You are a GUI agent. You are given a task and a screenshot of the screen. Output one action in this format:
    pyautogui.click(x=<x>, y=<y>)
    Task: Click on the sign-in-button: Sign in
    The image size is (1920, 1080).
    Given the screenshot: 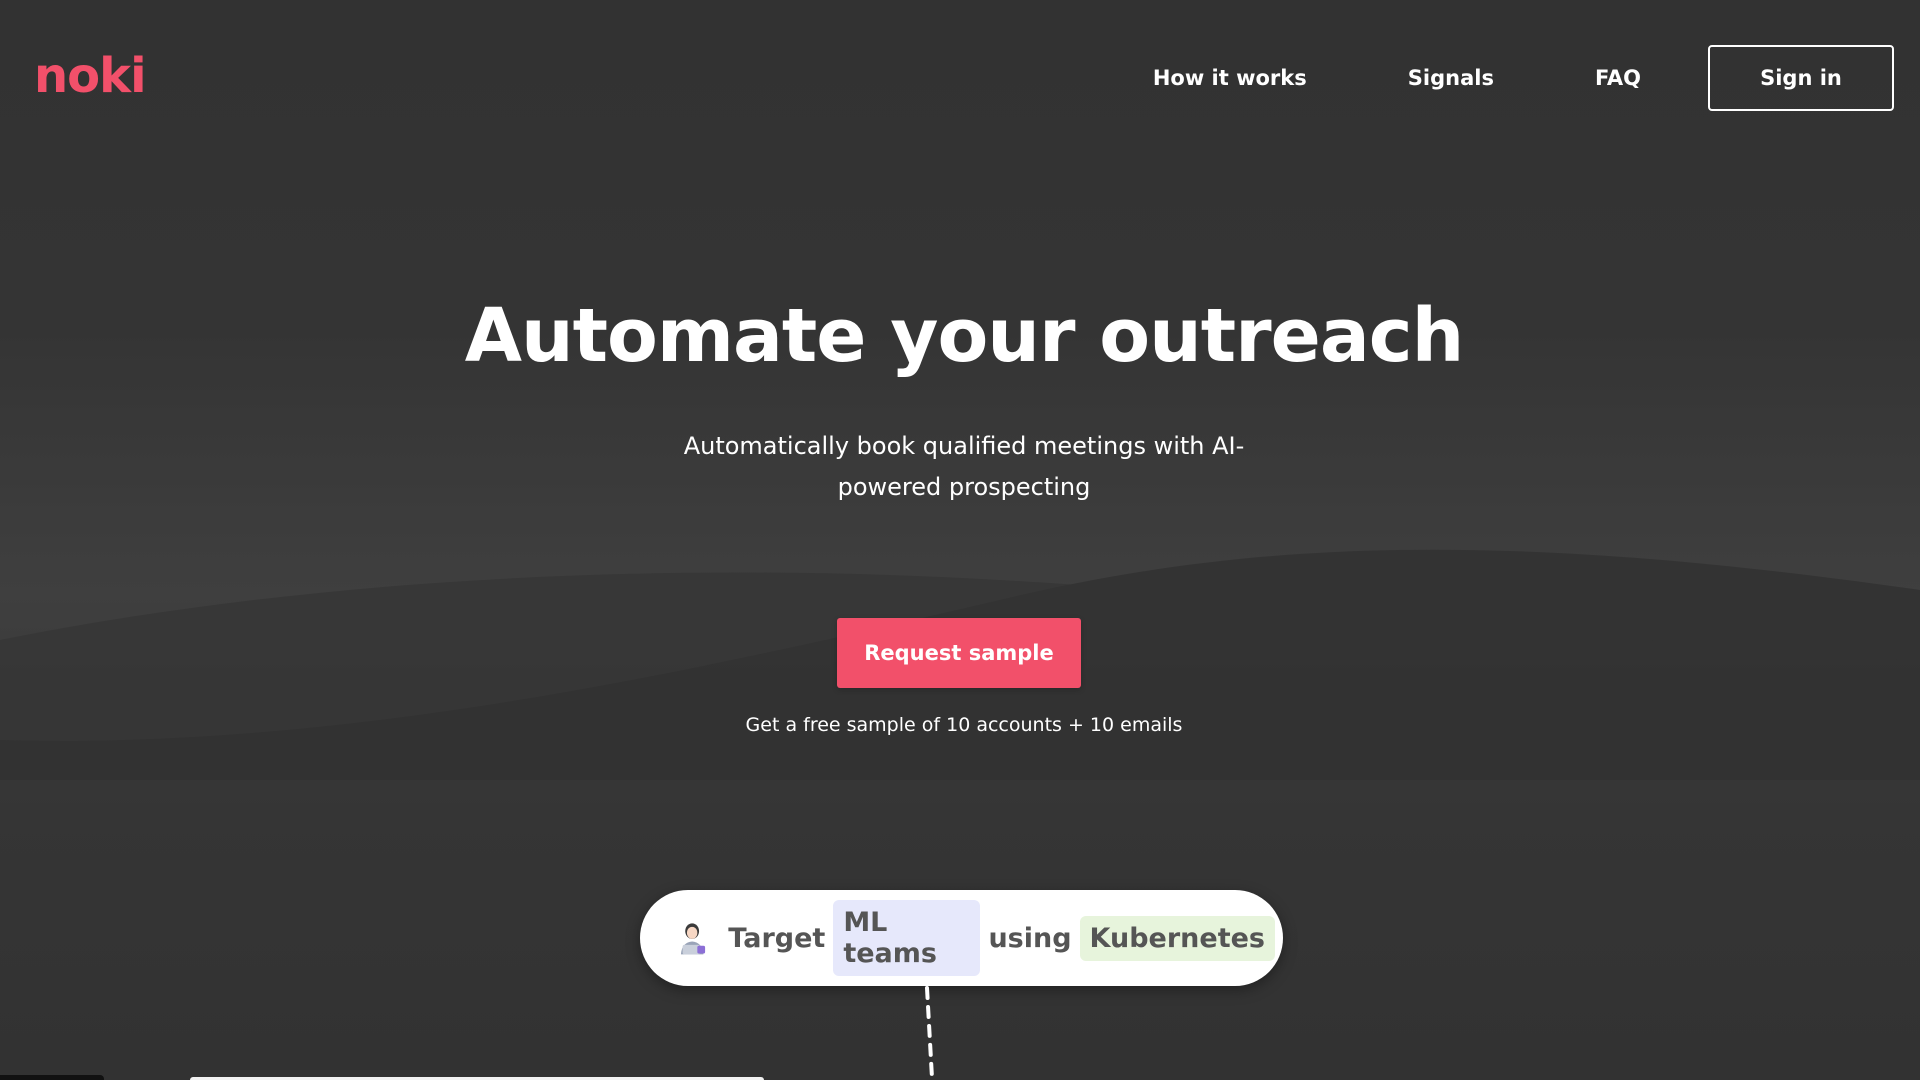 What is the action you would take?
    pyautogui.click(x=1801, y=78)
    